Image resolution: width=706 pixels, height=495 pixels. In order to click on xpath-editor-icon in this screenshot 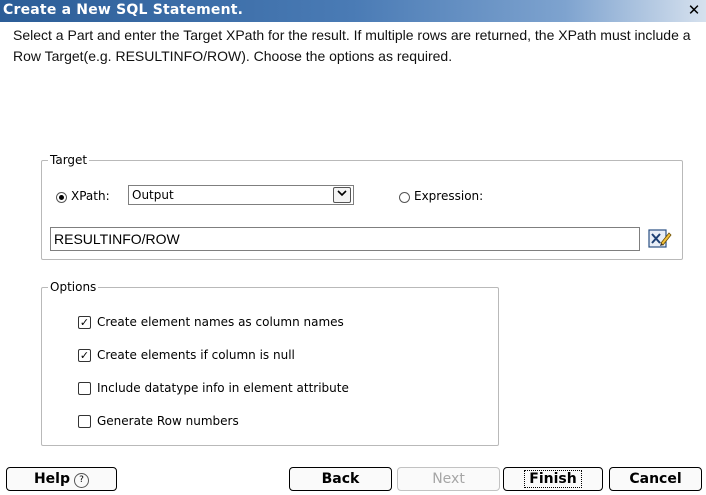, I will do `click(660, 239)`.